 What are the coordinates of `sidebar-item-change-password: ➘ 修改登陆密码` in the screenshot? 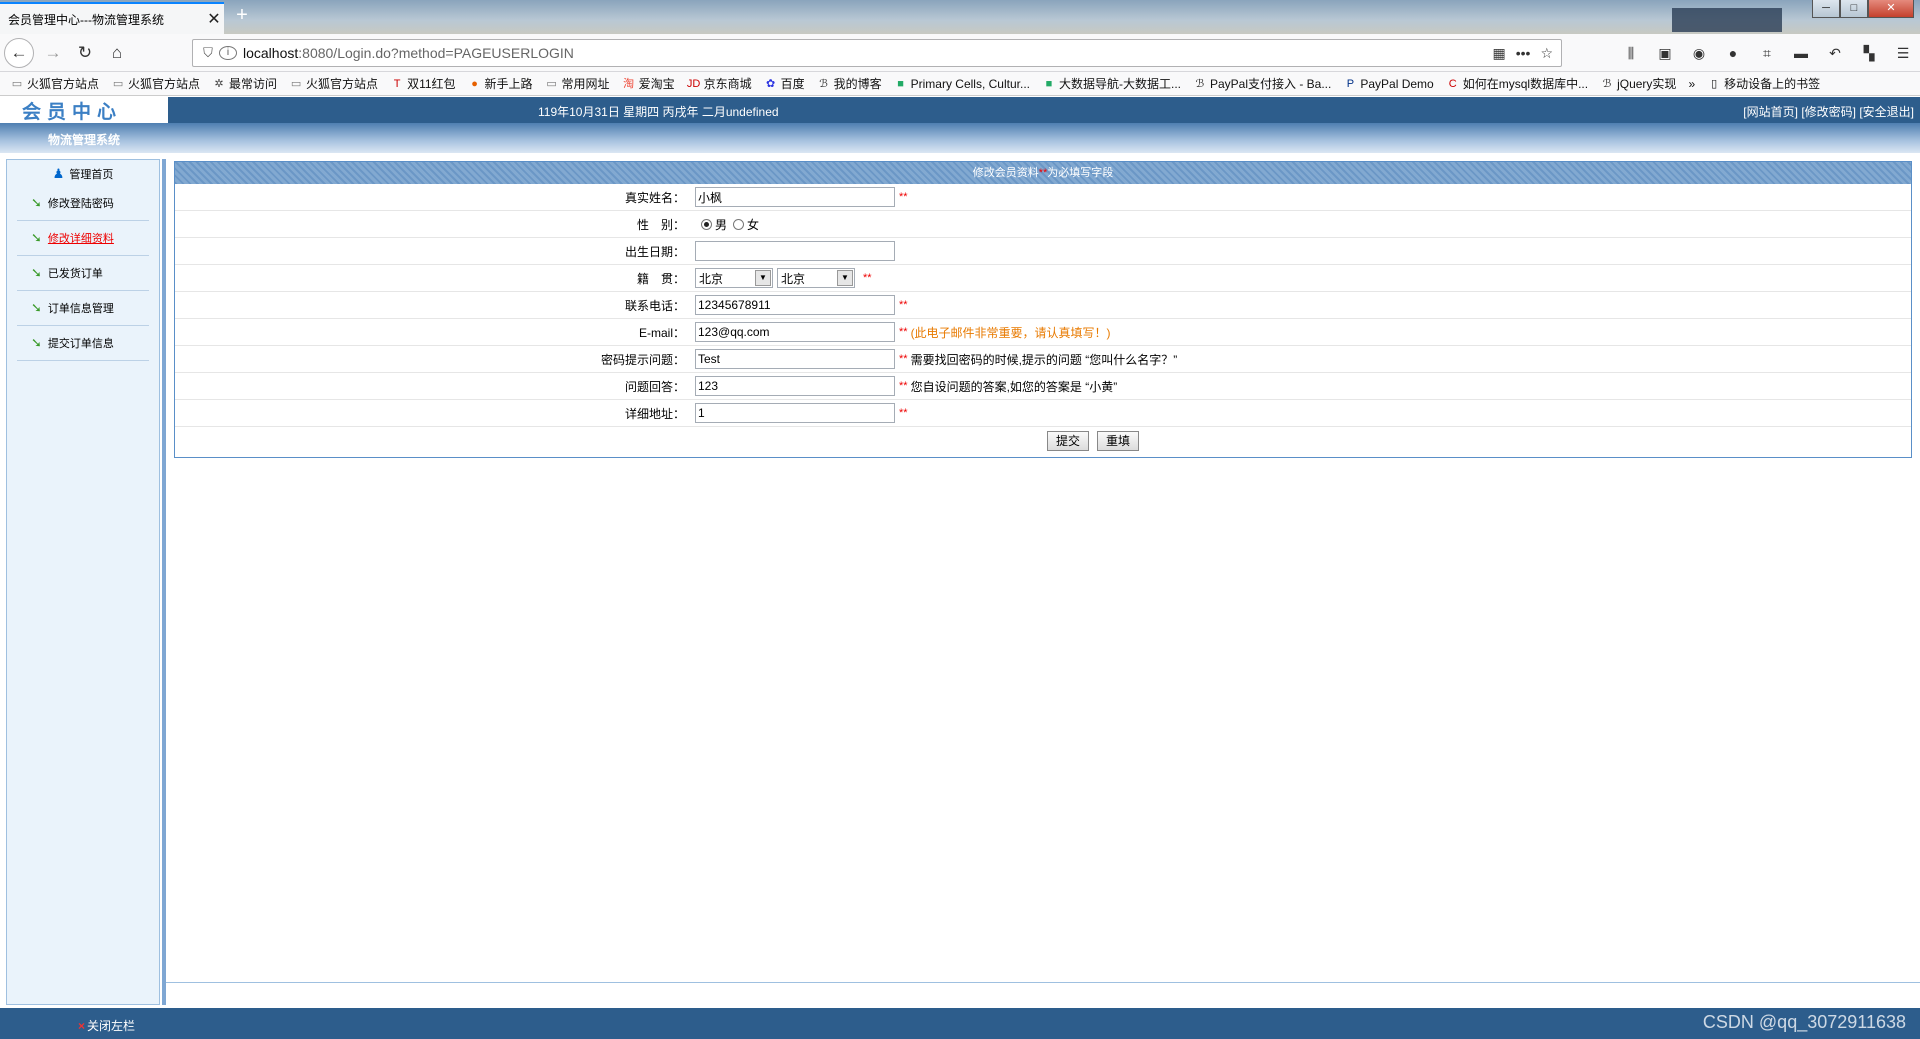 It's located at (83, 203).